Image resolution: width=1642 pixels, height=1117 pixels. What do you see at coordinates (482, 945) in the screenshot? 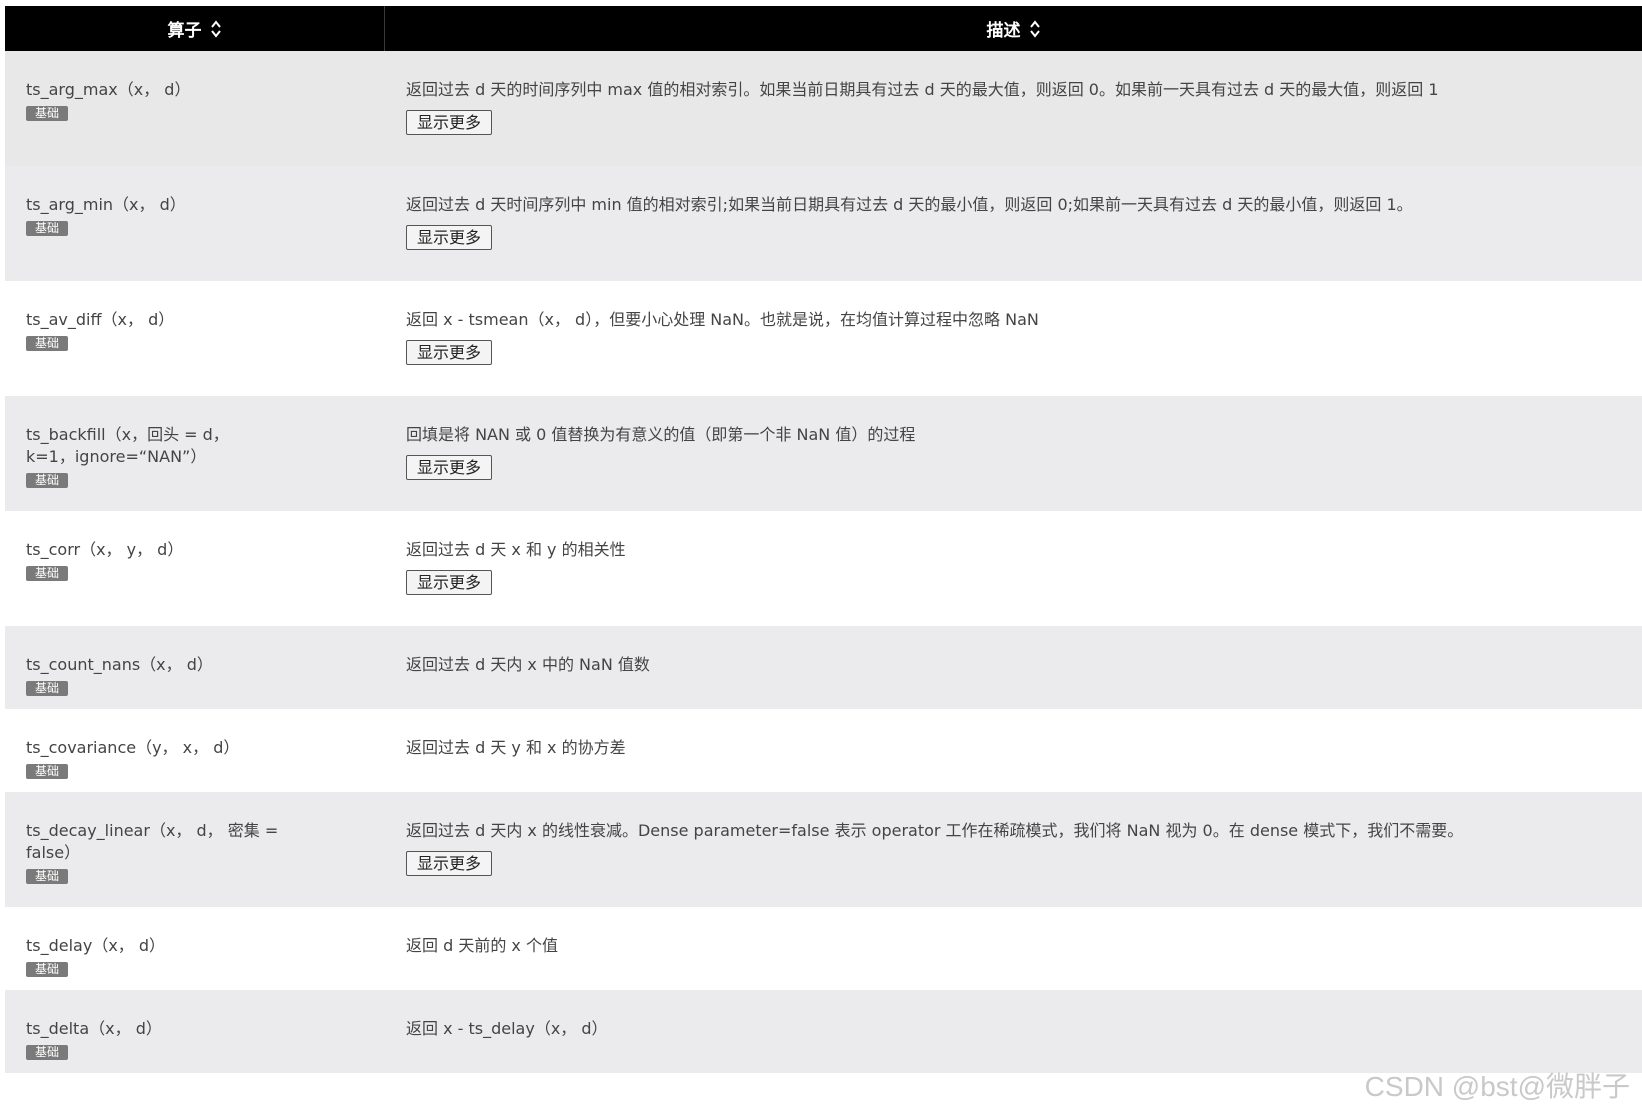
I see `description-text: 返回 d 天前的 x 个值` at bounding box center [482, 945].